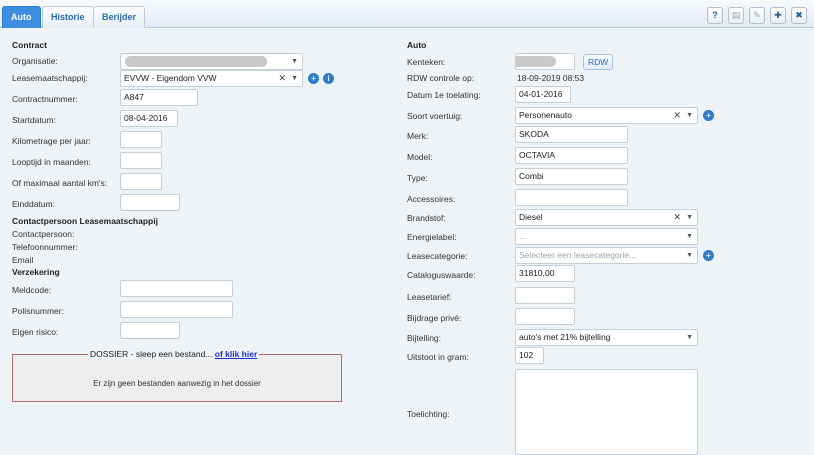  I want to click on model-input: OCTAVIA, so click(571, 155).